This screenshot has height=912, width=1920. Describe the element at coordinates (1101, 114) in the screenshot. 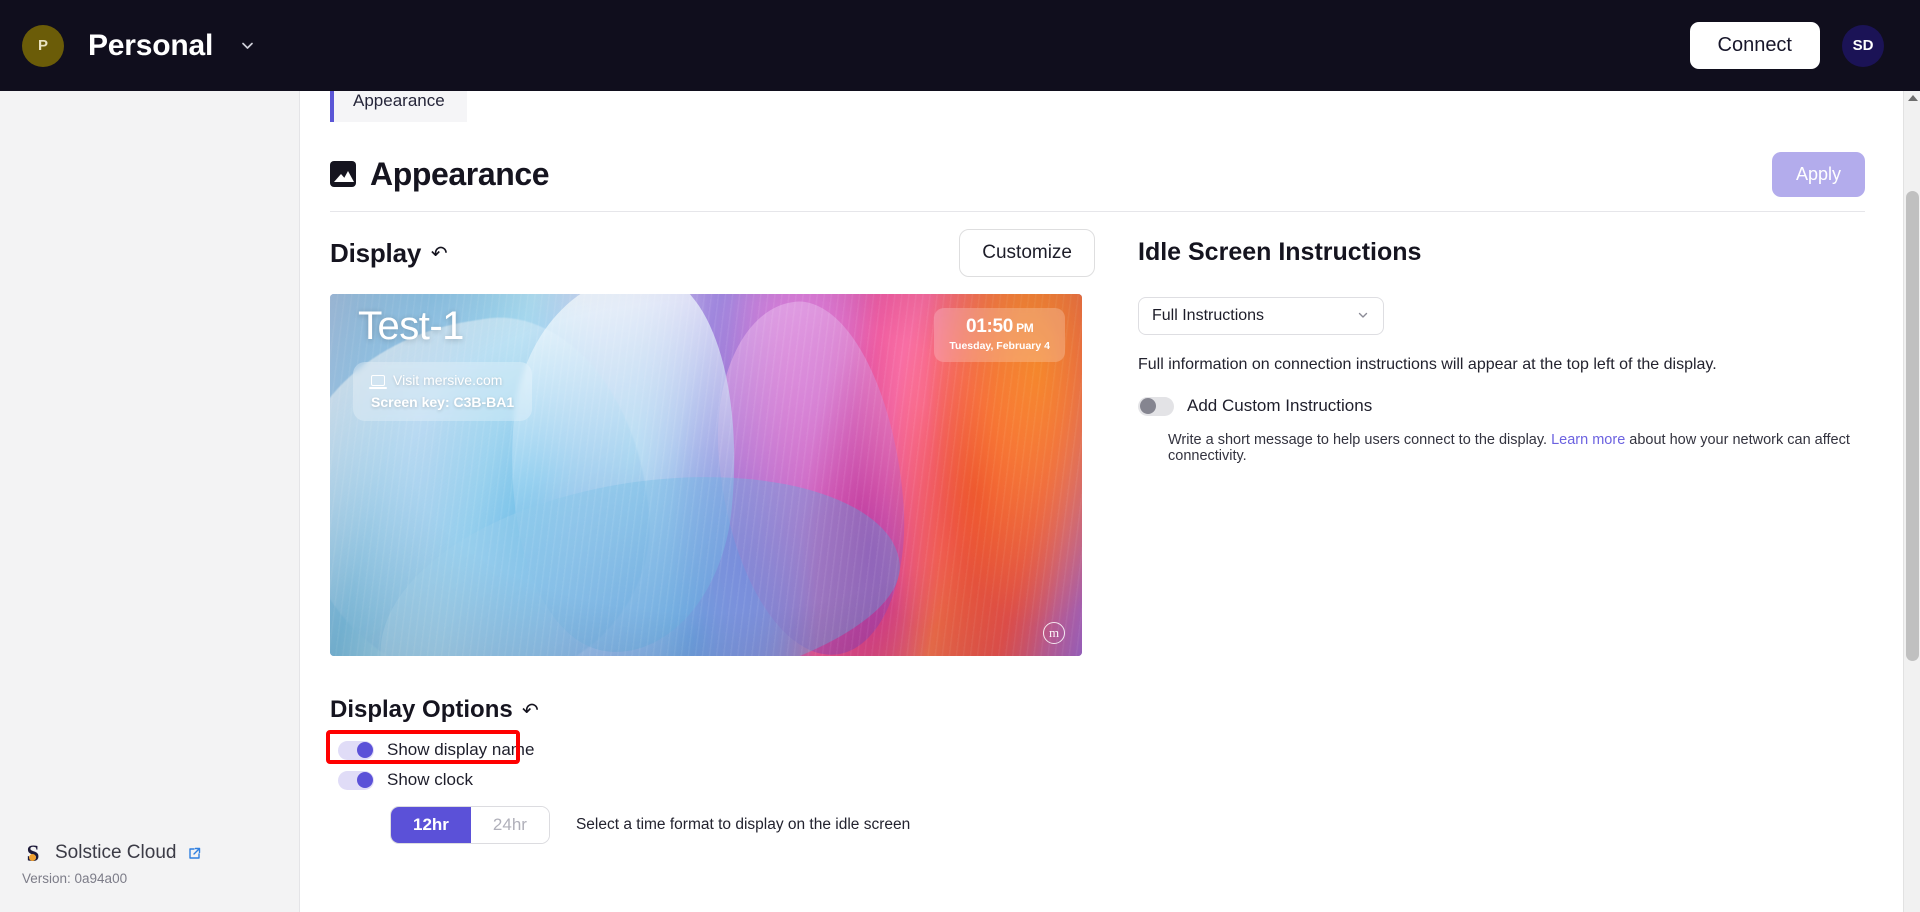

I see `tab-strip: Appearance` at that location.